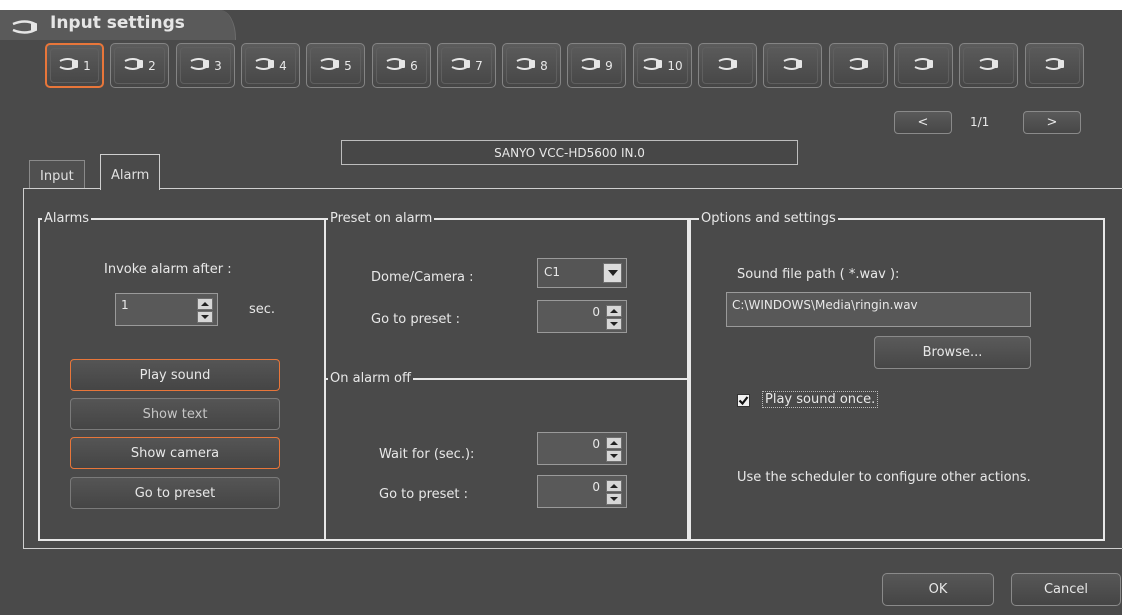 Image resolution: width=1131 pixels, height=615 pixels. I want to click on camera-name-label: SANYO VCC-HD5600 IN.0, so click(569, 152).